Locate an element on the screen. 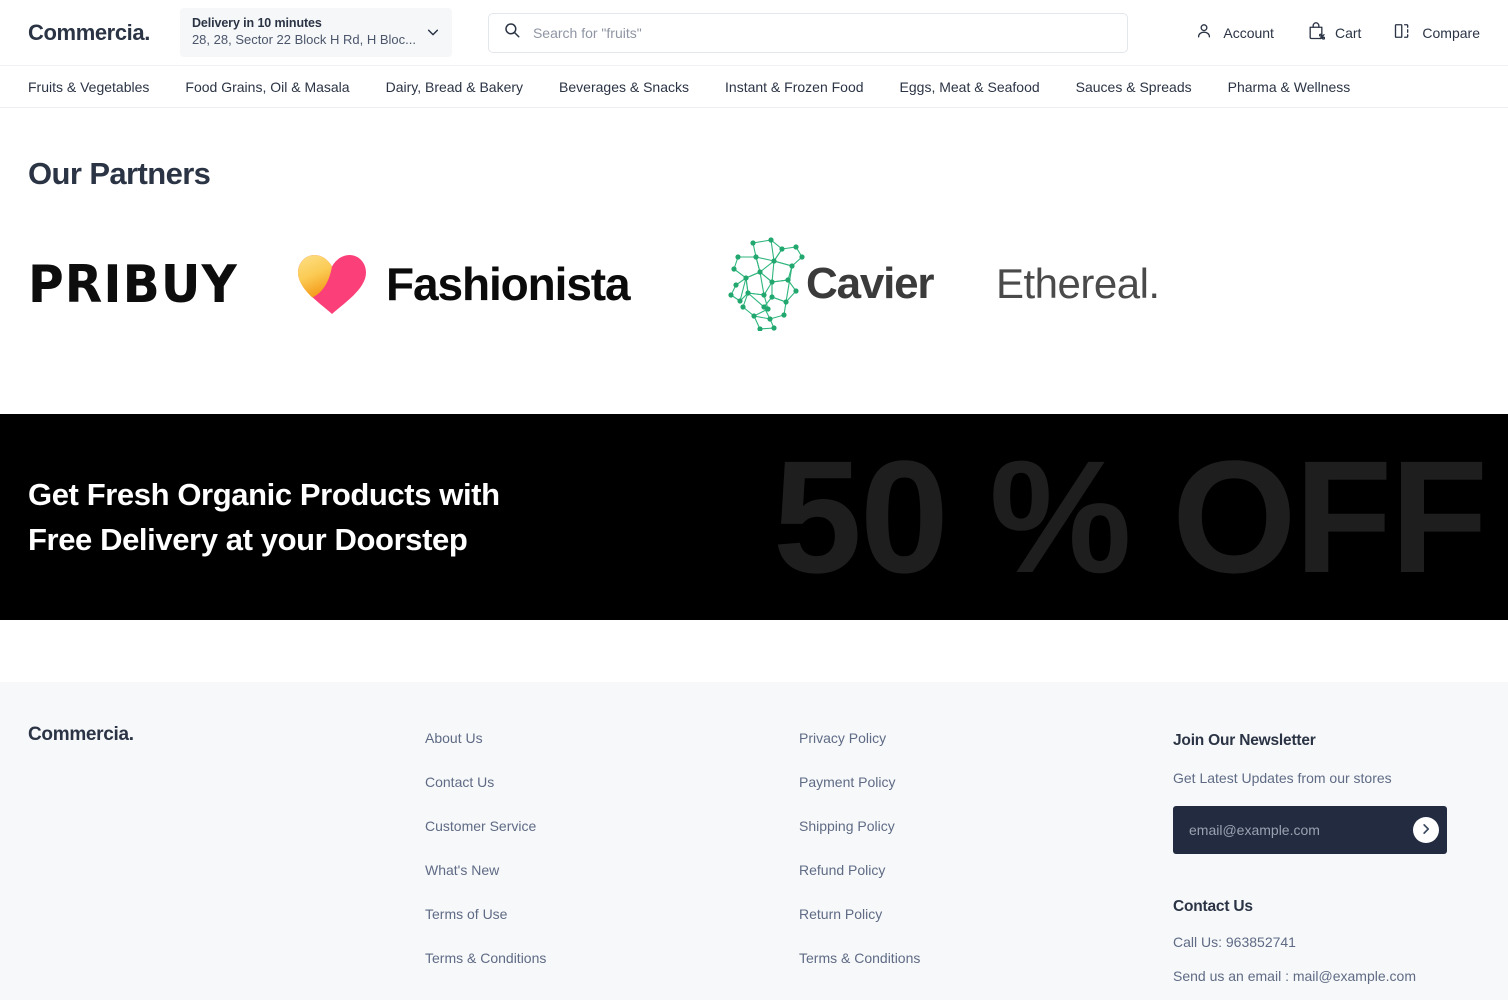  nav-item-eggs-meat-seafood: Eggs, Meat & Seafood is located at coordinates (970, 87).